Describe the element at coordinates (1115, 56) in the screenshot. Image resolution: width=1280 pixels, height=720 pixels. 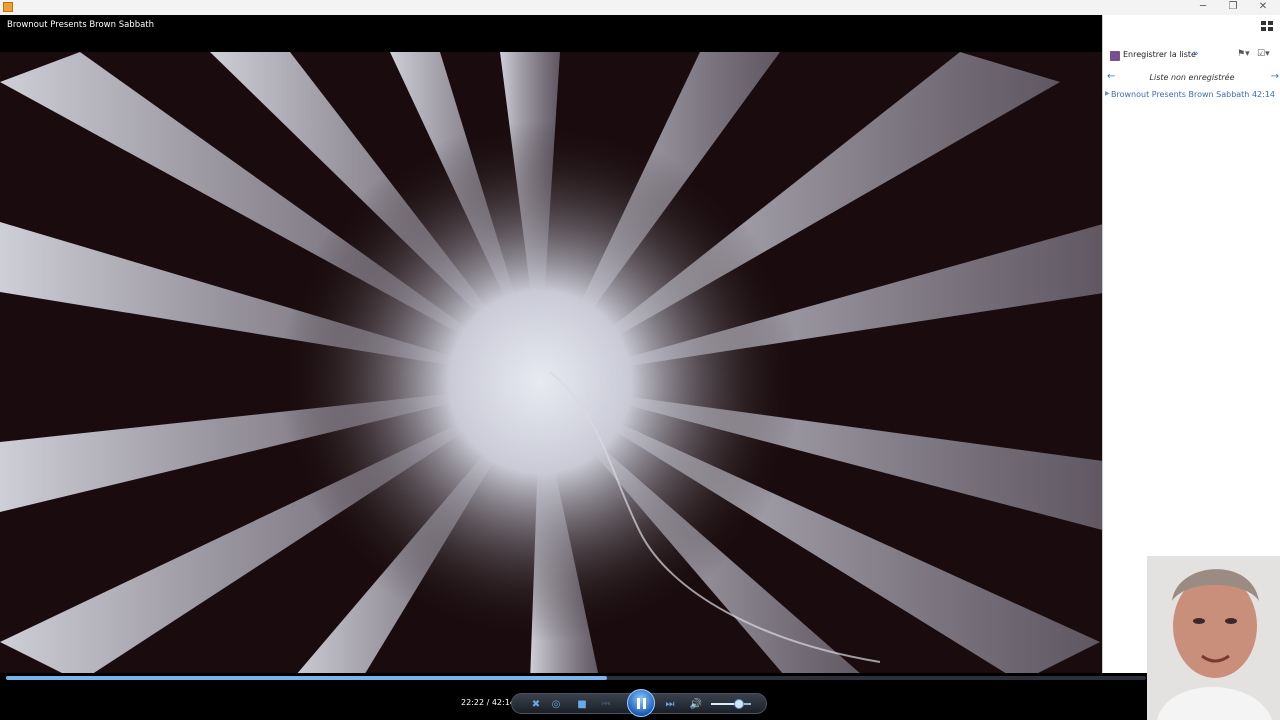
I see `save-list-icon` at that location.